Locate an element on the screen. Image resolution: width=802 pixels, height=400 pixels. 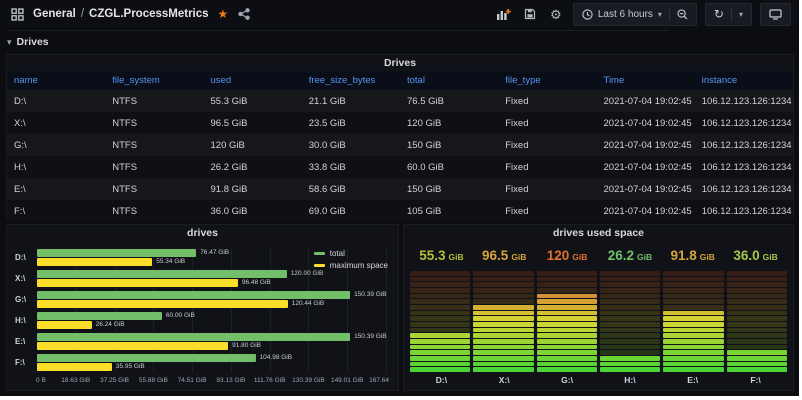
dashboard-row-toggle: ▾ Drives is located at coordinates (28, 42).